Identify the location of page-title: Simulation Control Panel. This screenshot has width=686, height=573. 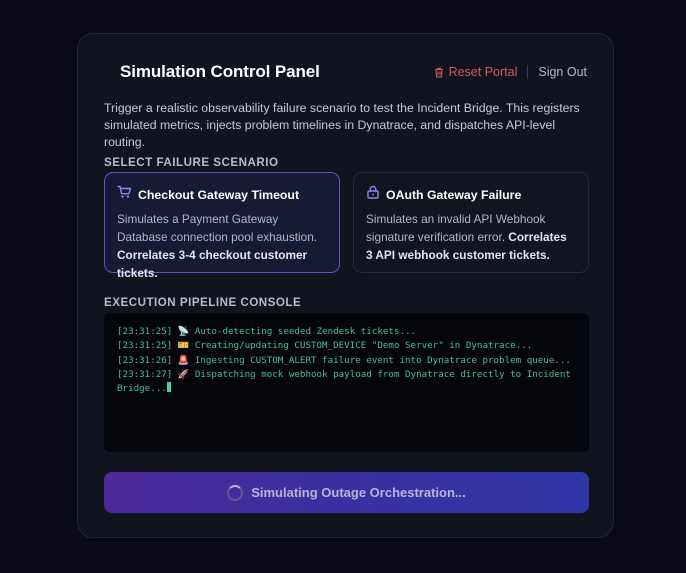
(220, 71).